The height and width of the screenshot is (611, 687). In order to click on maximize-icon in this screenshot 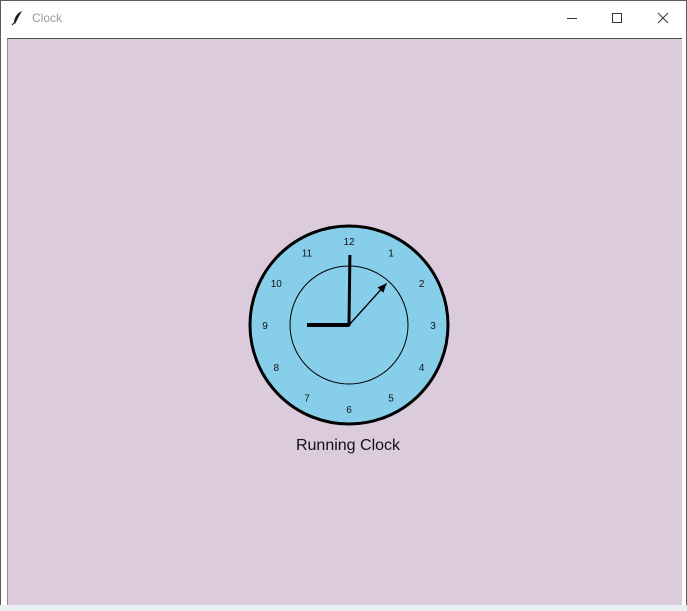, I will do `click(617, 18)`.